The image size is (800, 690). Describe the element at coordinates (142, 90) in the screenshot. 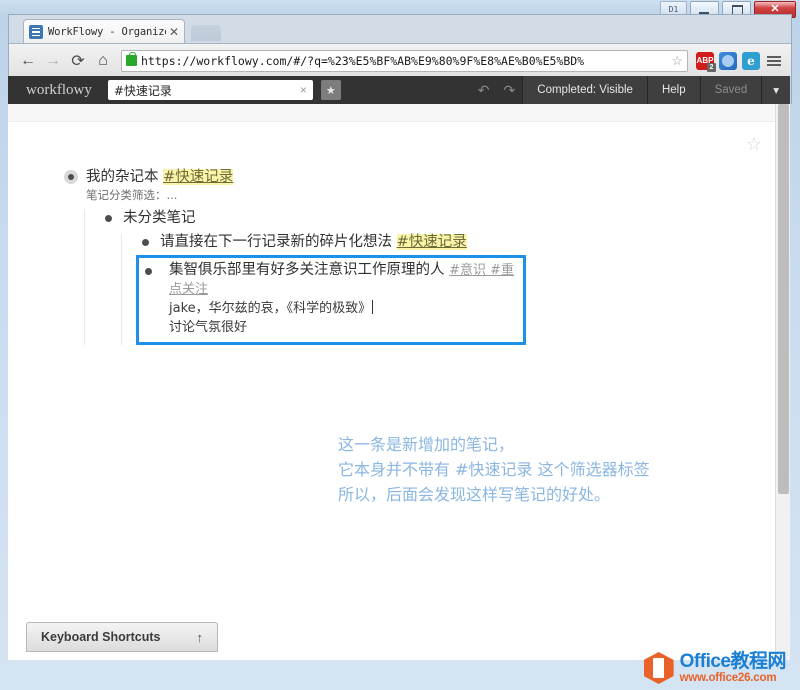

I see `search-input-value: #快速记录` at that location.